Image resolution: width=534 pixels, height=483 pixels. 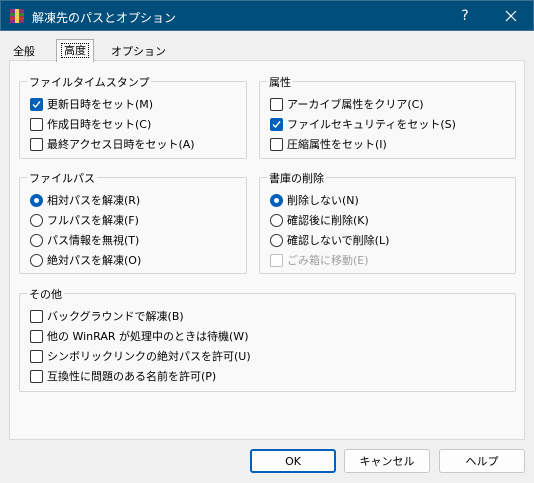 I want to click on radio-extract-full-paths: フルパスを解凍(F), so click(x=84, y=220).